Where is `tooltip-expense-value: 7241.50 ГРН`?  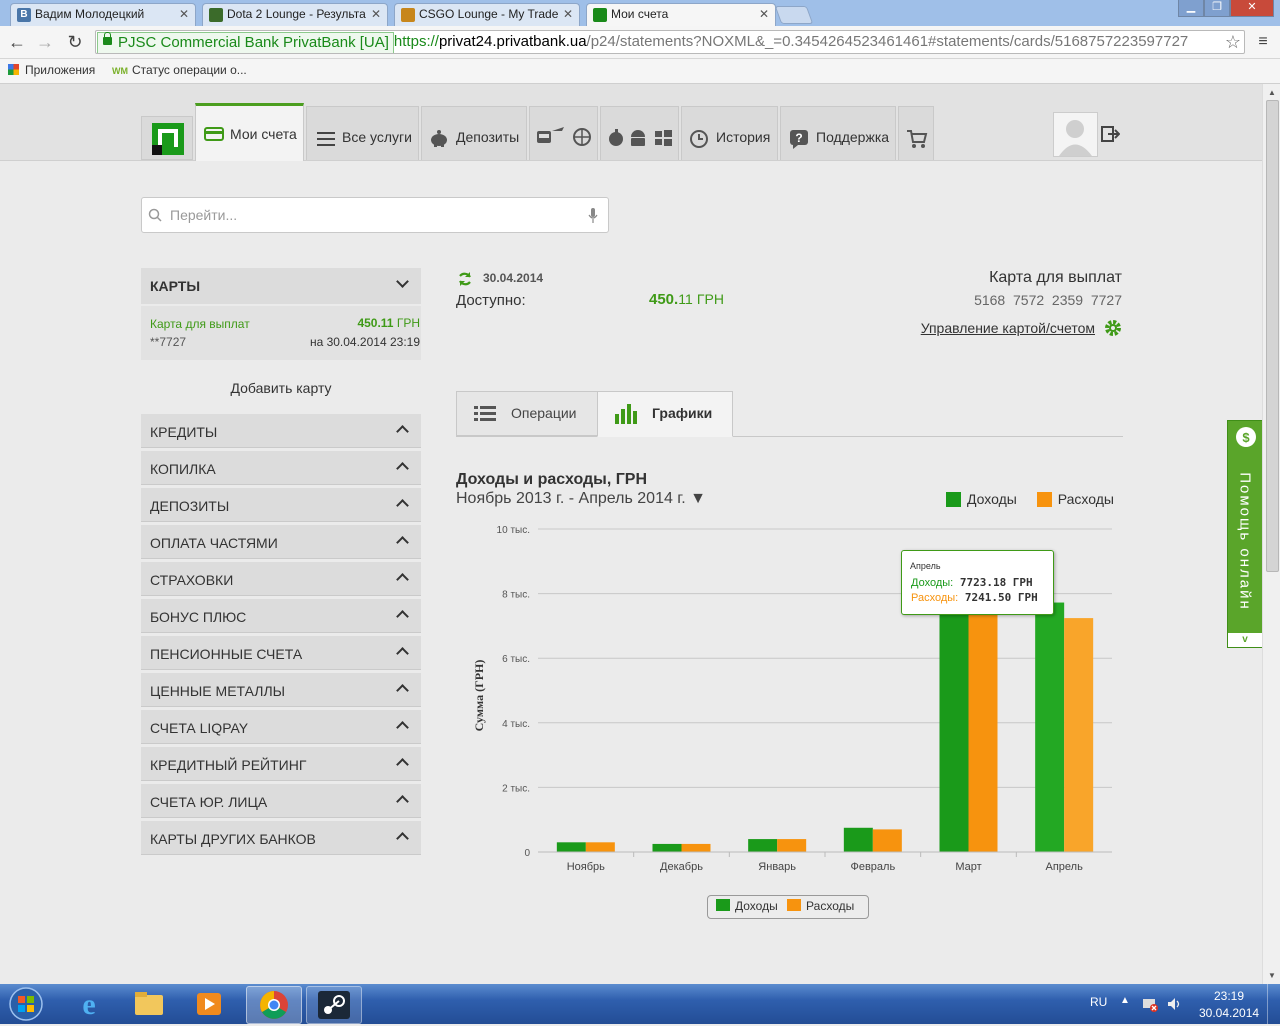 tooltip-expense-value: 7241.50 ГРН is located at coordinates (1001, 597).